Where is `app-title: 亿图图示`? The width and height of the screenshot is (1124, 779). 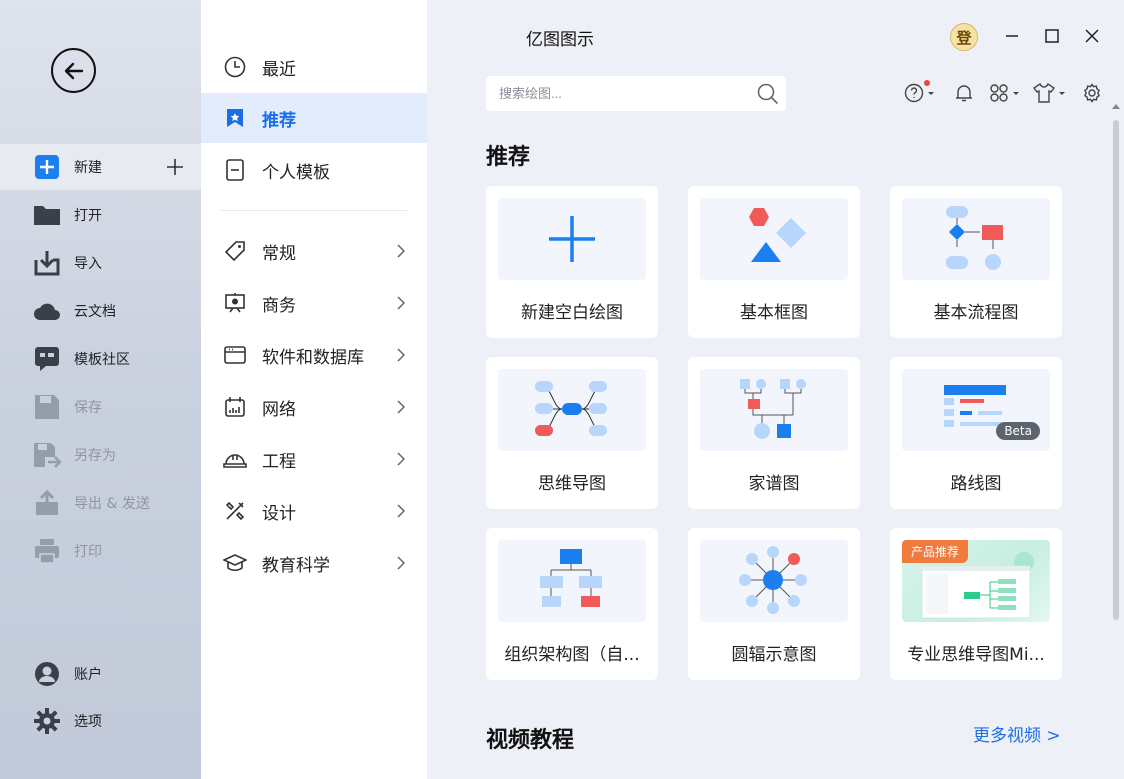
app-title: 亿图图示 is located at coordinates (560, 40).